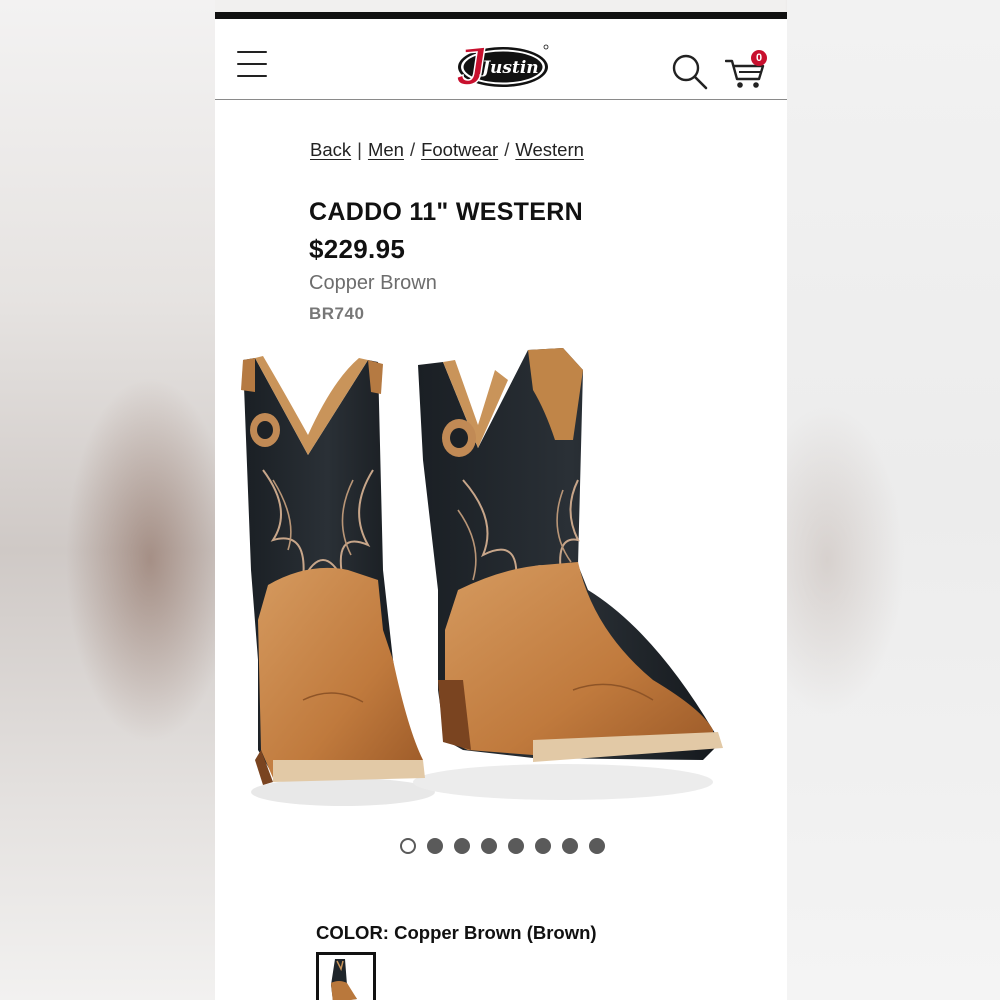 Image resolution: width=1000 pixels, height=1000 pixels. I want to click on justin-logo: Justin, so click(501, 65).